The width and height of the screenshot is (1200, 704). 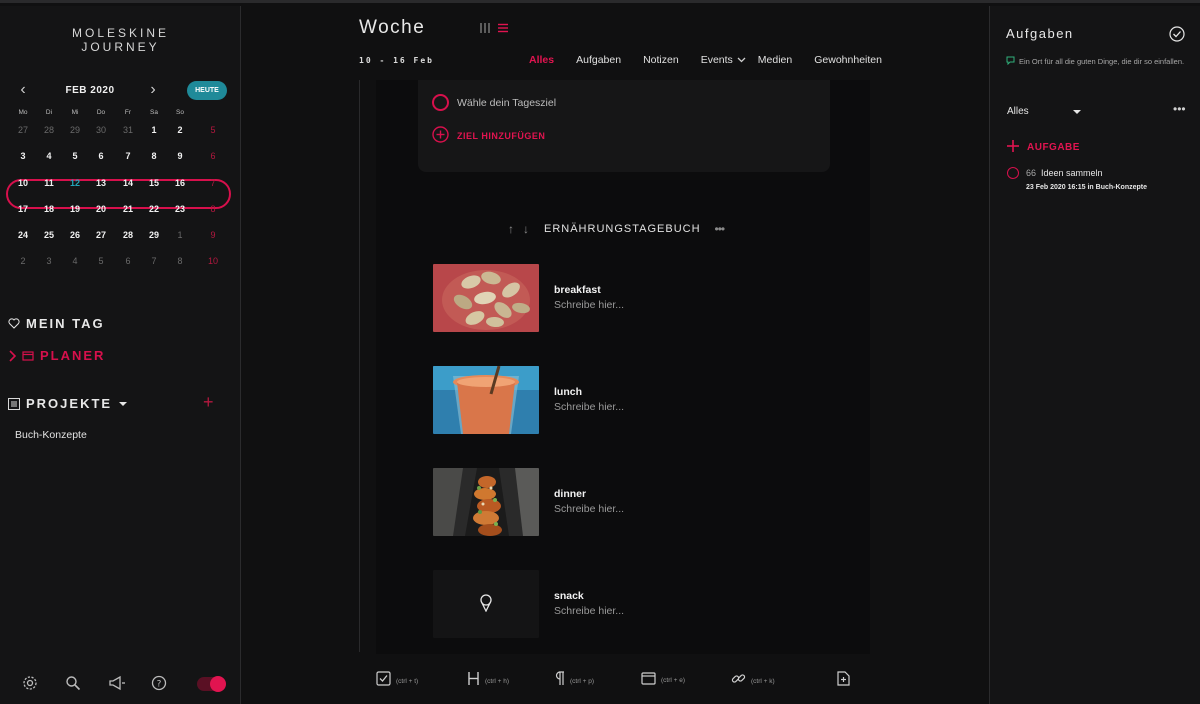 I want to click on calendar-day: 26, so click(x=75, y=235).